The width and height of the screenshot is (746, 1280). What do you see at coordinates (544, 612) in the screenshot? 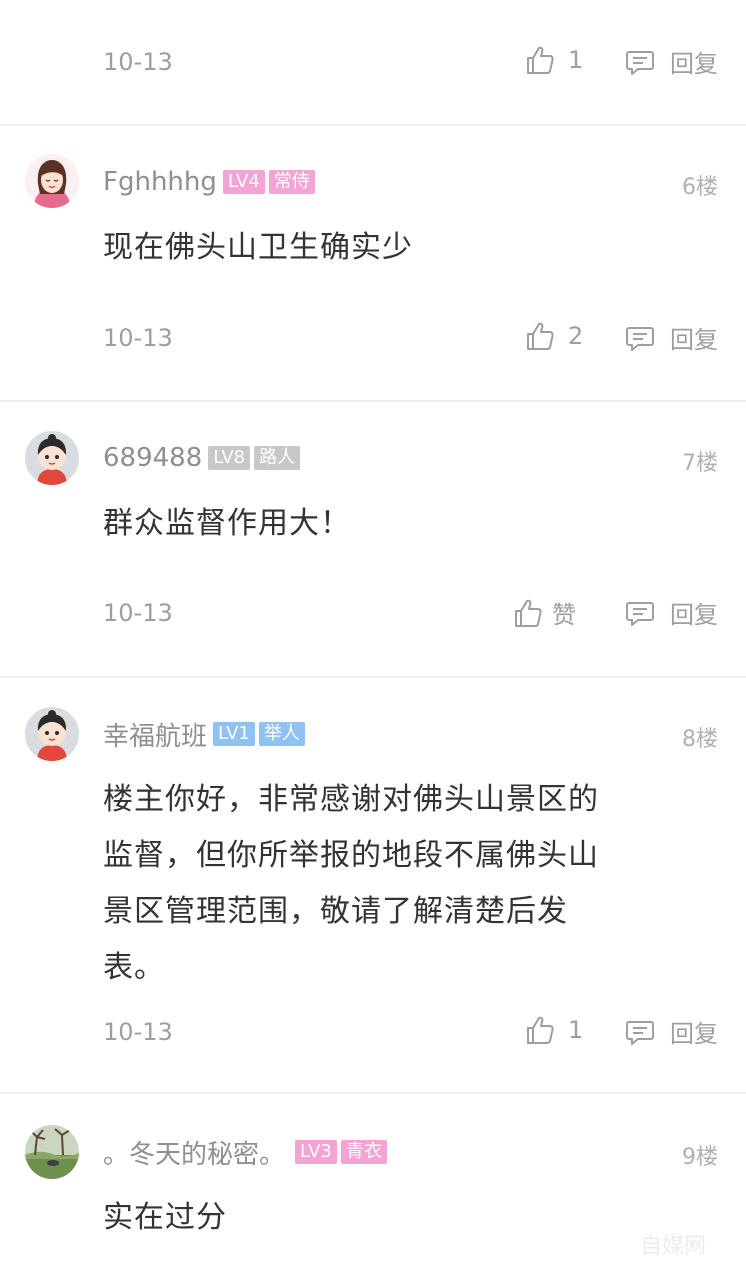
I see `like-button: 赞` at bounding box center [544, 612].